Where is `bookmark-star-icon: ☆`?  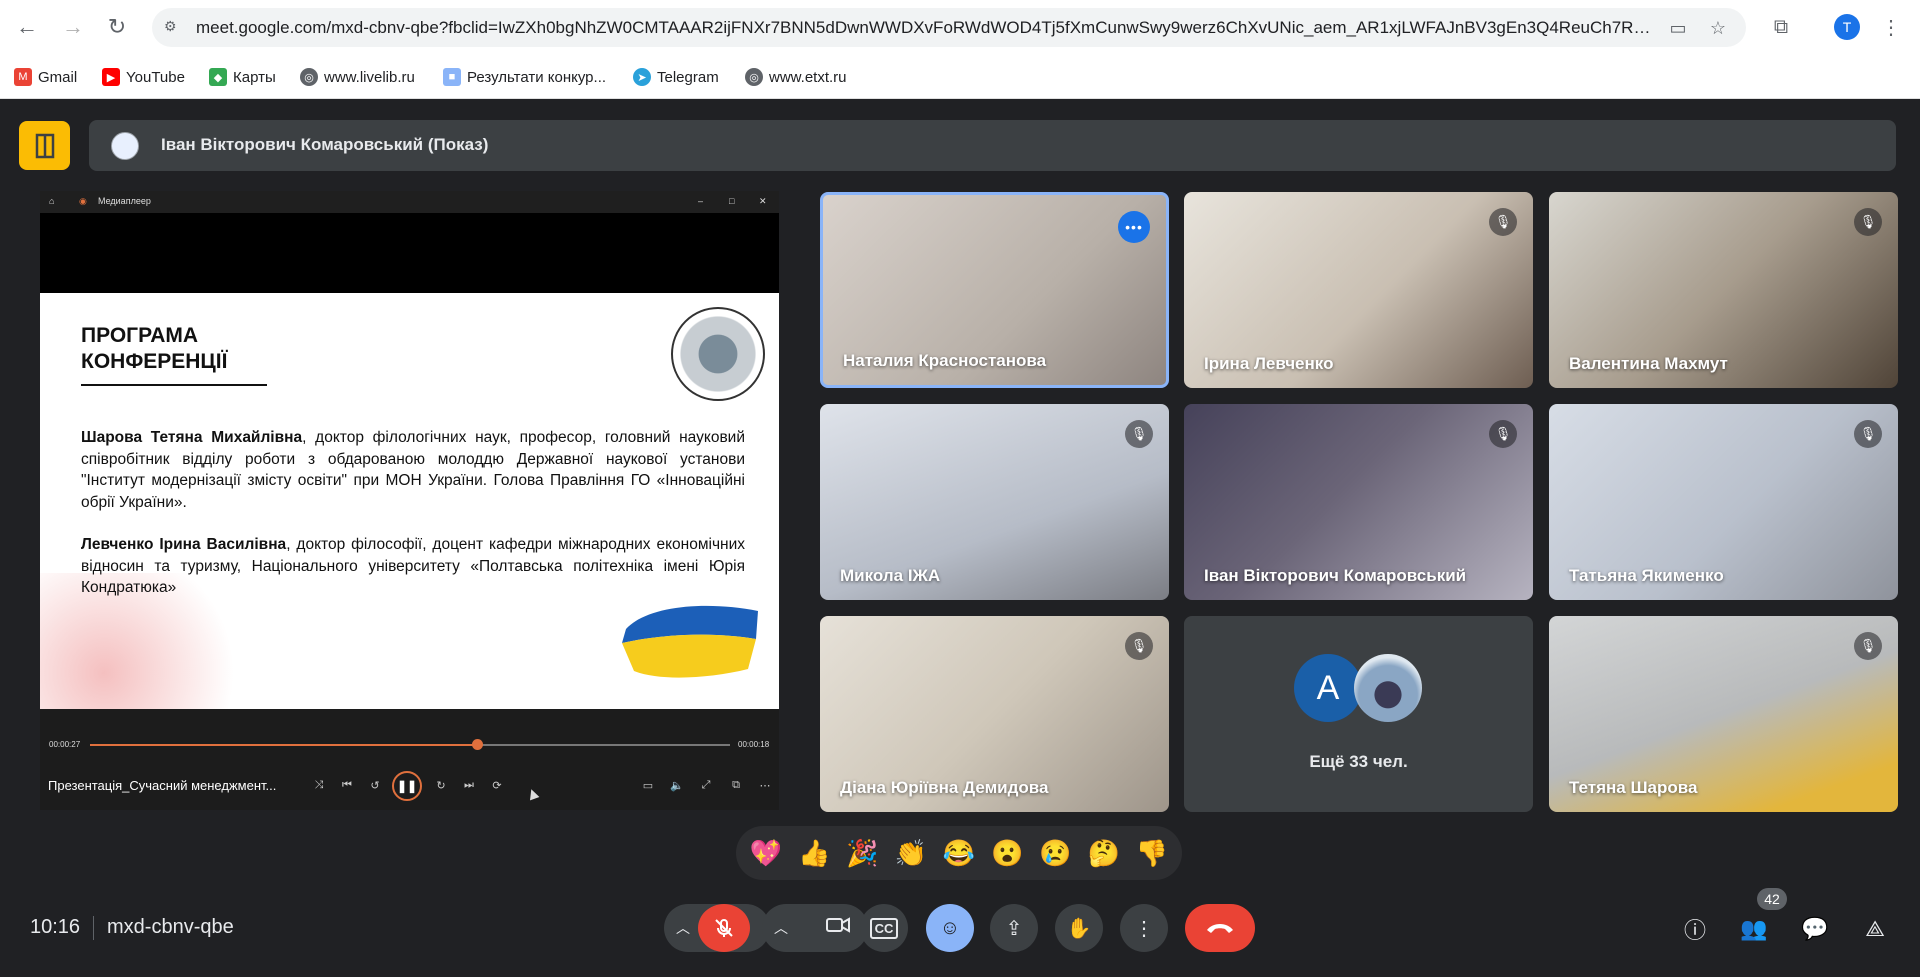
bookmark-star-icon: ☆ is located at coordinates (1718, 28).